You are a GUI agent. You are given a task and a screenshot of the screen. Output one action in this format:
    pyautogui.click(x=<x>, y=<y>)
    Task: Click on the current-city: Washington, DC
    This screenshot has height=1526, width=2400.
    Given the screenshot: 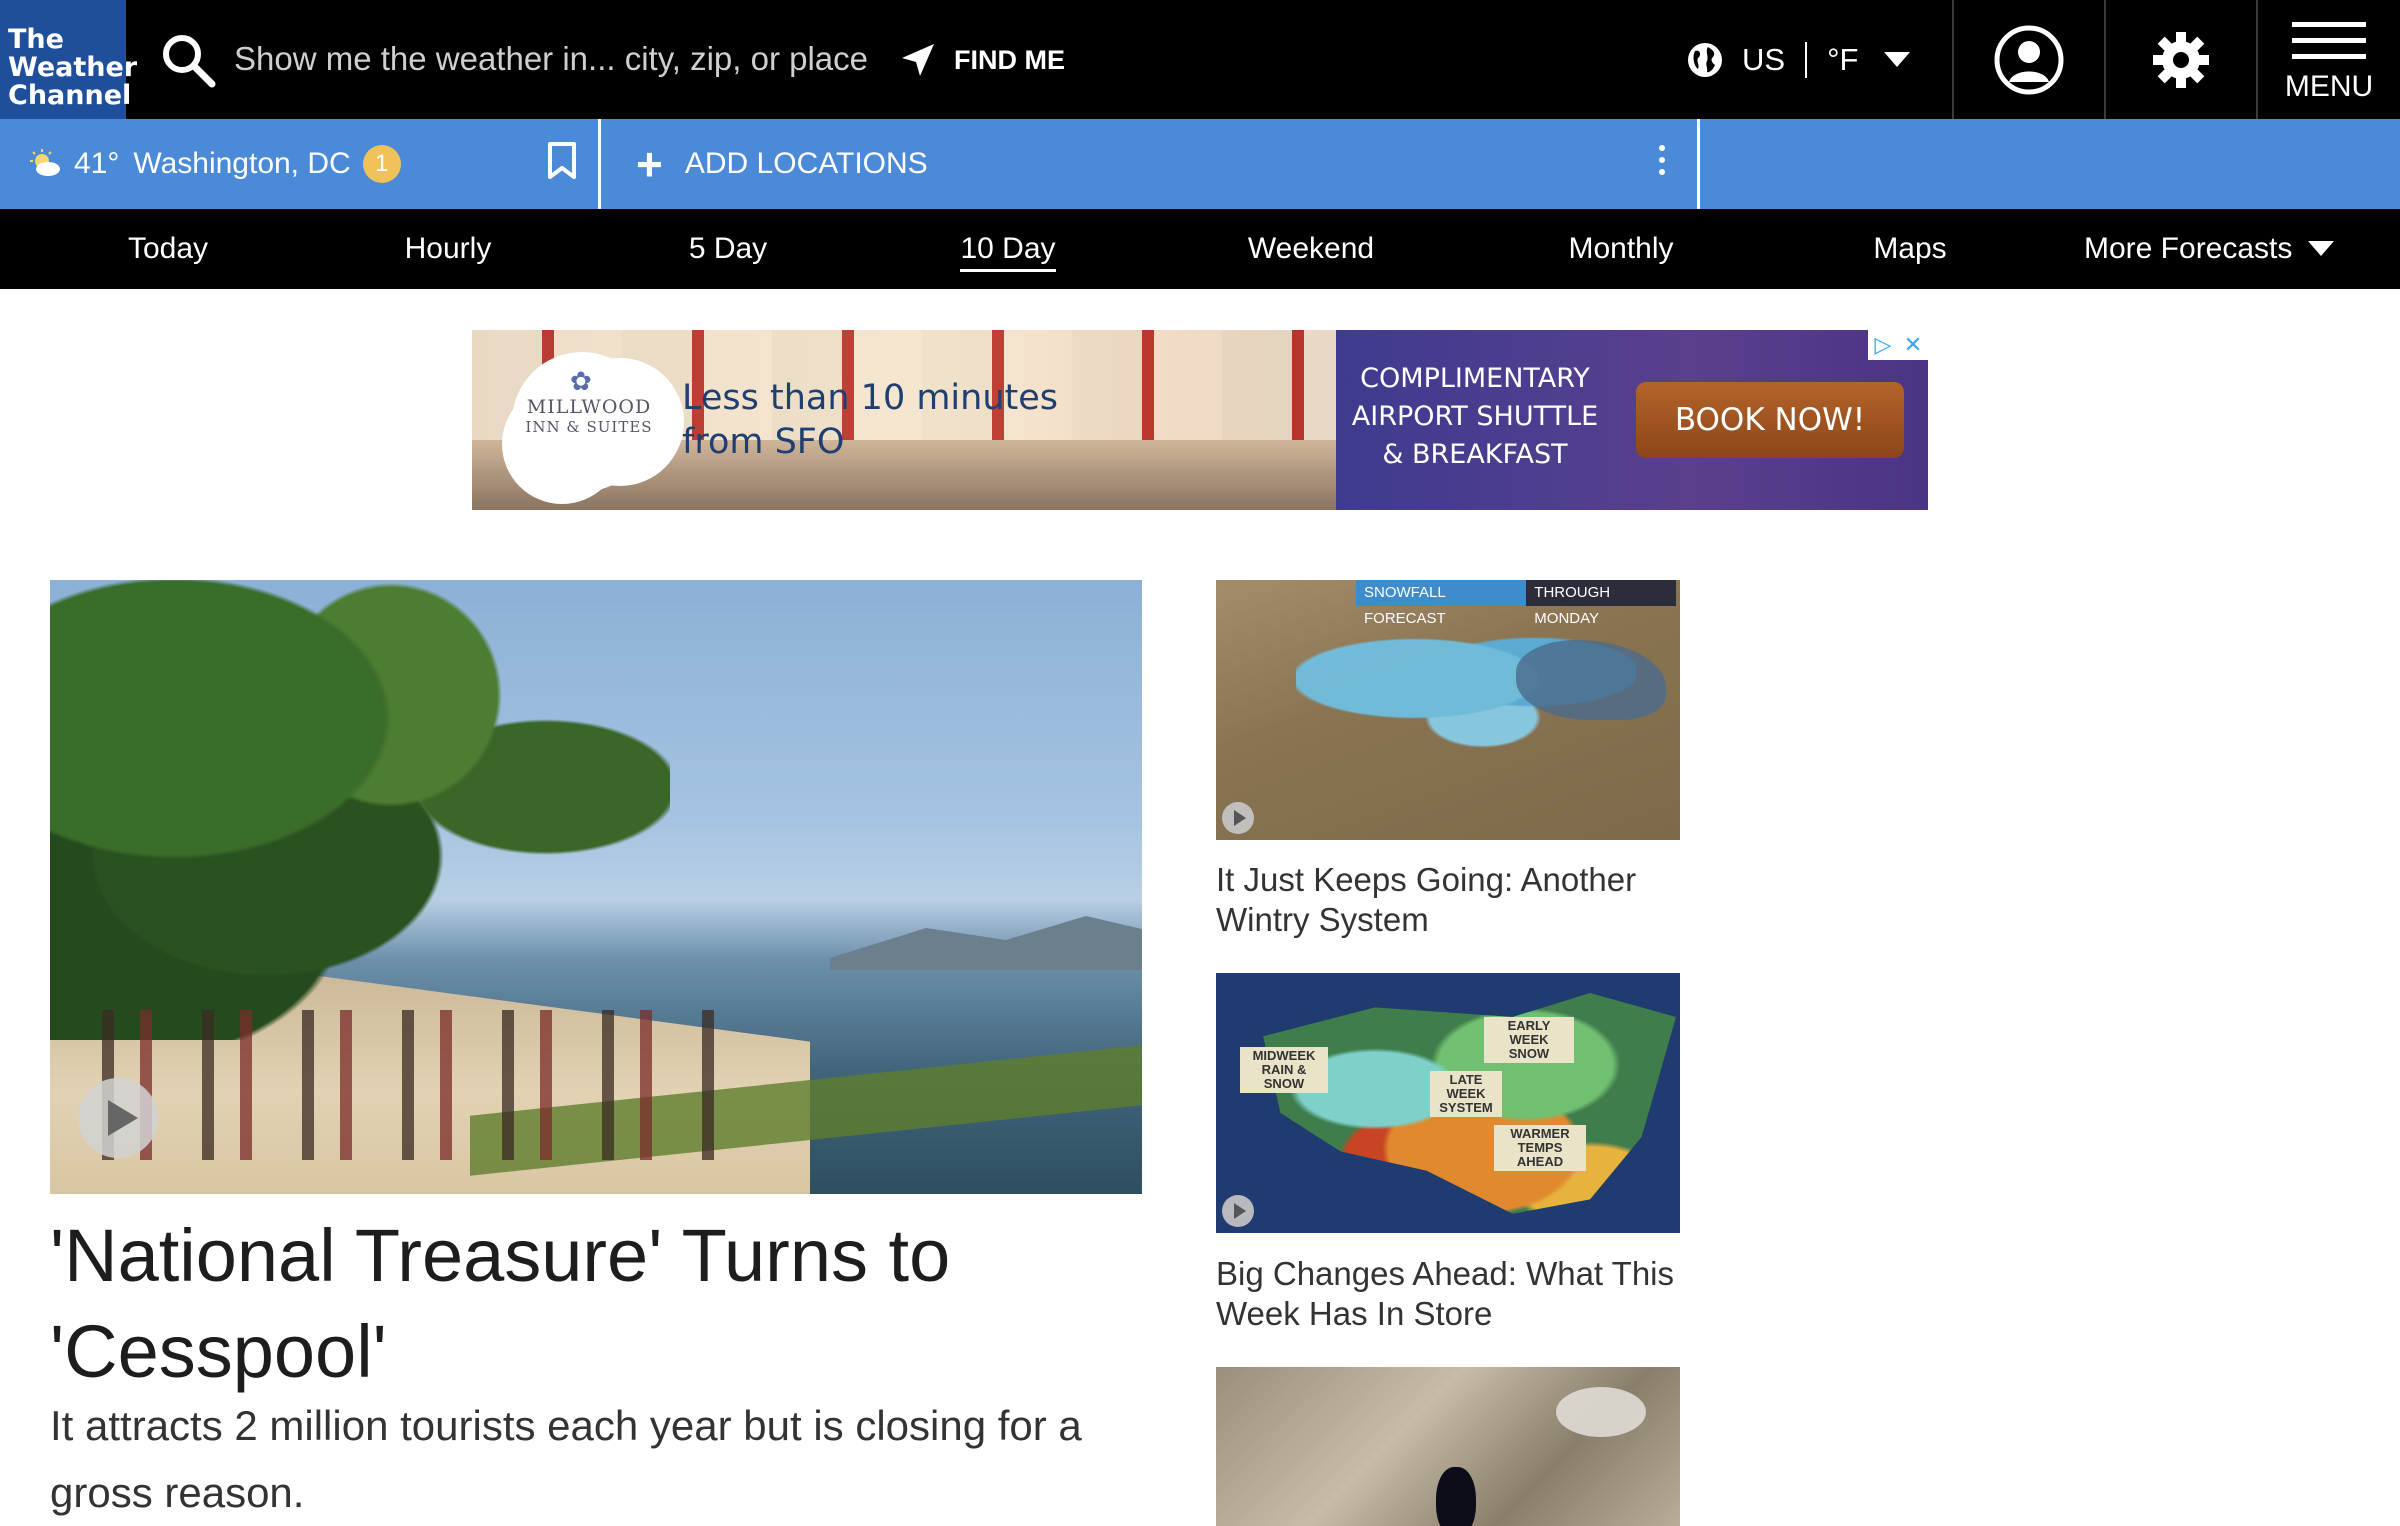 What is the action you would take?
    pyautogui.click(x=242, y=163)
    